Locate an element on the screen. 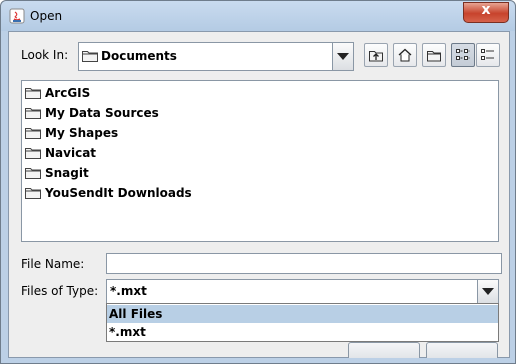 The height and width of the screenshot is (364, 516). open-button is located at coordinates (384, 350).